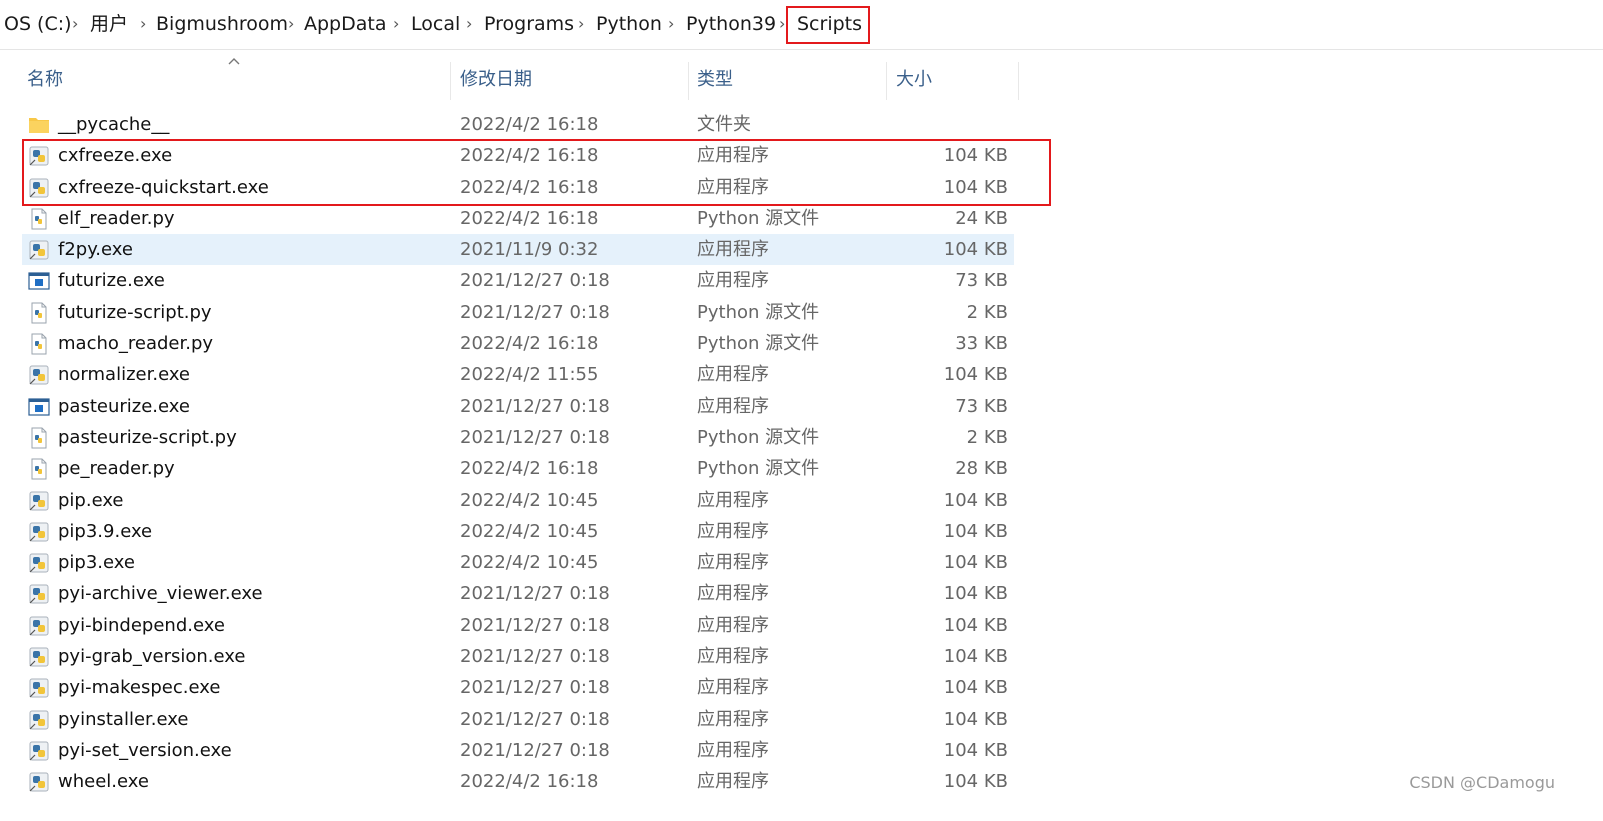  What do you see at coordinates (518, 500) in the screenshot?
I see `file-row: pip.exe 2022/4/2 10:45 应用程序 104 KB` at bounding box center [518, 500].